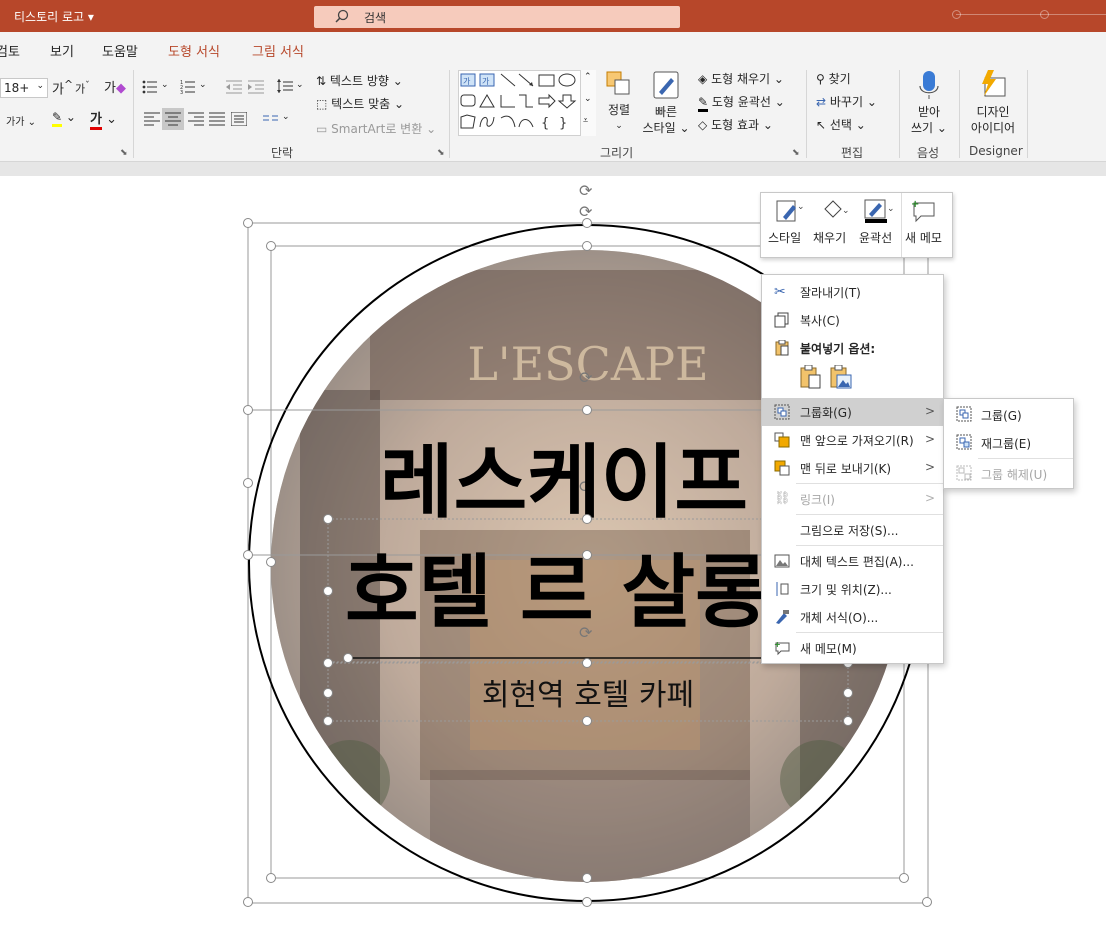 The width and height of the screenshot is (1106, 926). What do you see at coordinates (790, 212) in the screenshot?
I see `style-button-icon: ⌄` at bounding box center [790, 212].